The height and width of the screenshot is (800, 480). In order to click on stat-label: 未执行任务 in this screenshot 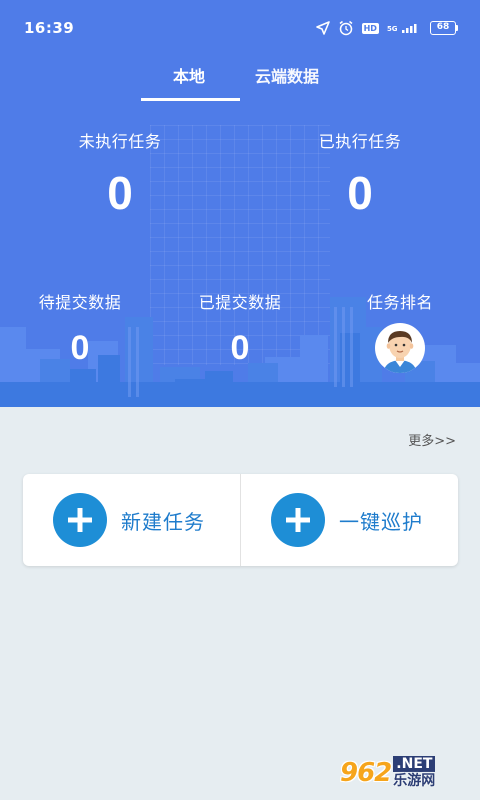, I will do `click(120, 141)`.